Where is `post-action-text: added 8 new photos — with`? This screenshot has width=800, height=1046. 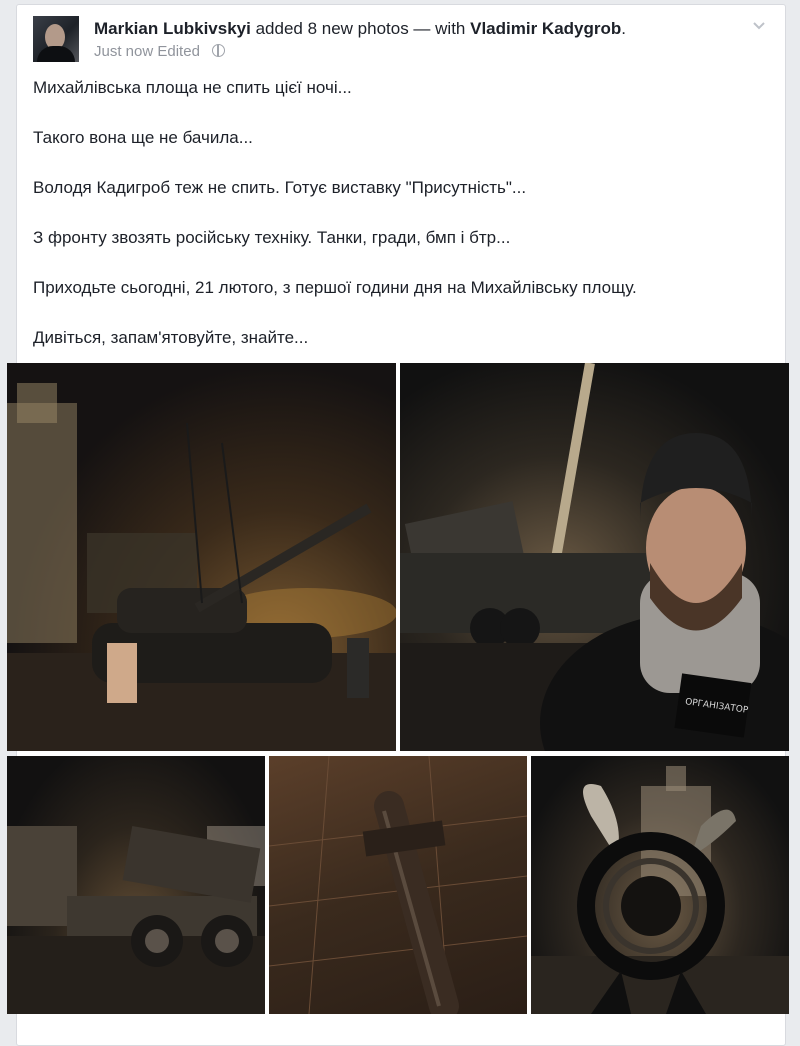
post-action-text: added 8 new photos — with is located at coordinates (360, 28).